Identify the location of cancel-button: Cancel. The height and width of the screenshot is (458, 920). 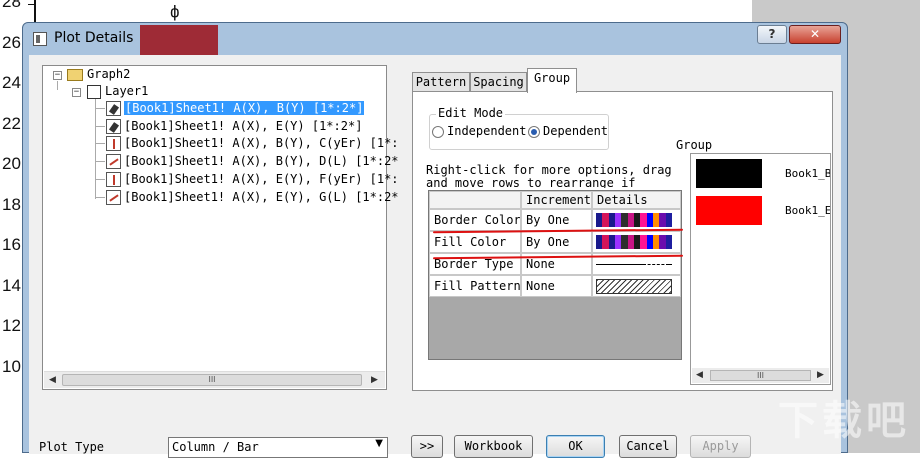
(648, 446).